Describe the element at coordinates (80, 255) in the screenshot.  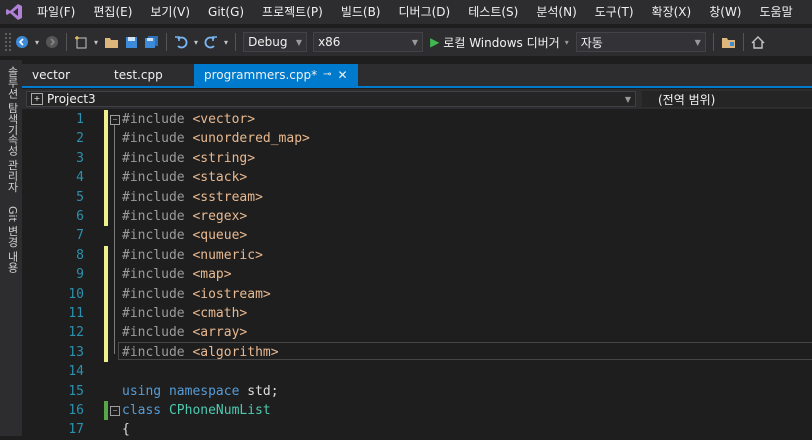
I see `line-number: 8` at that location.